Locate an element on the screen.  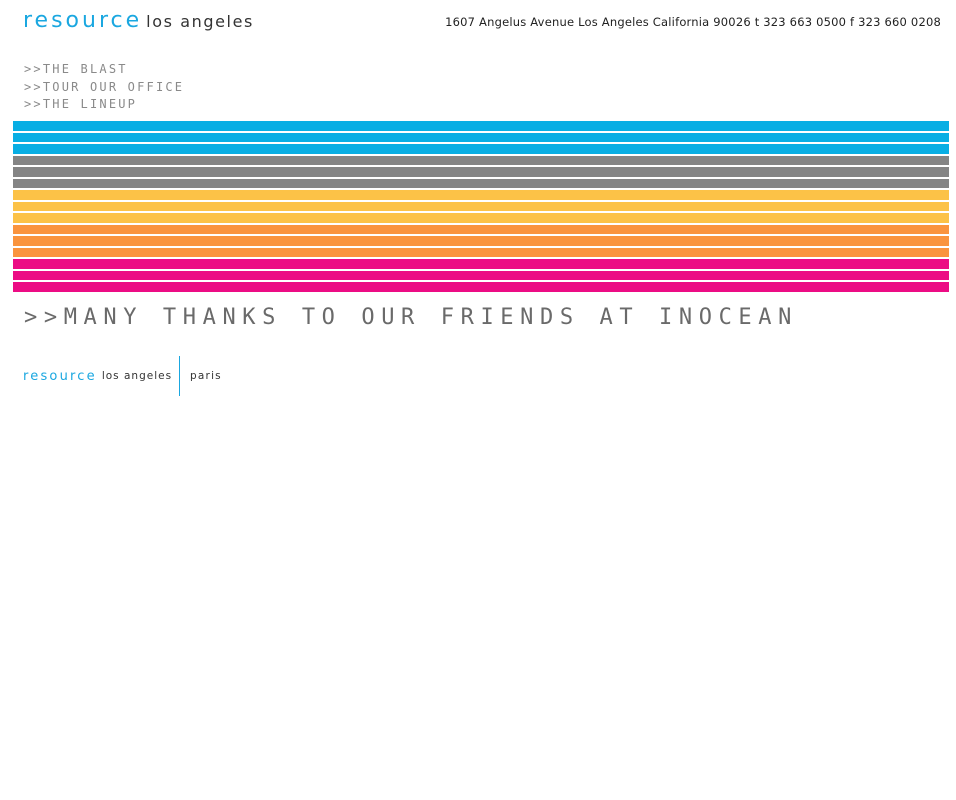
nav-link-the-lineup: >>THE LINEUP is located at coordinates (104, 105).